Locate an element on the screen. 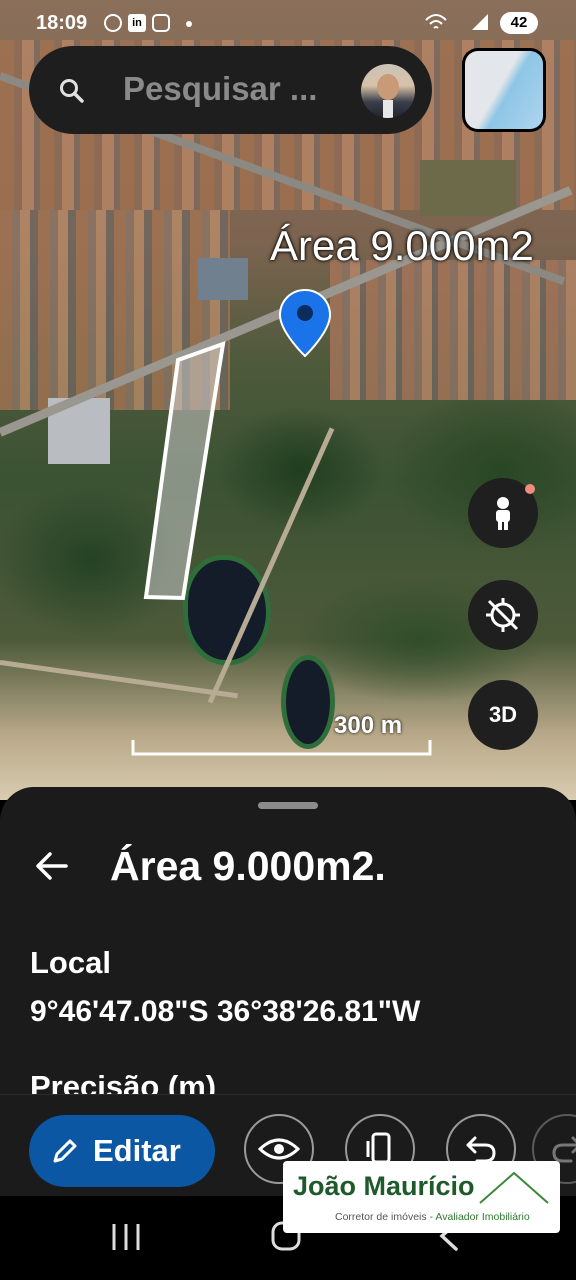 Image resolution: width=576 pixels, height=1280 pixels. edit-button: Editar is located at coordinates (122, 1151).